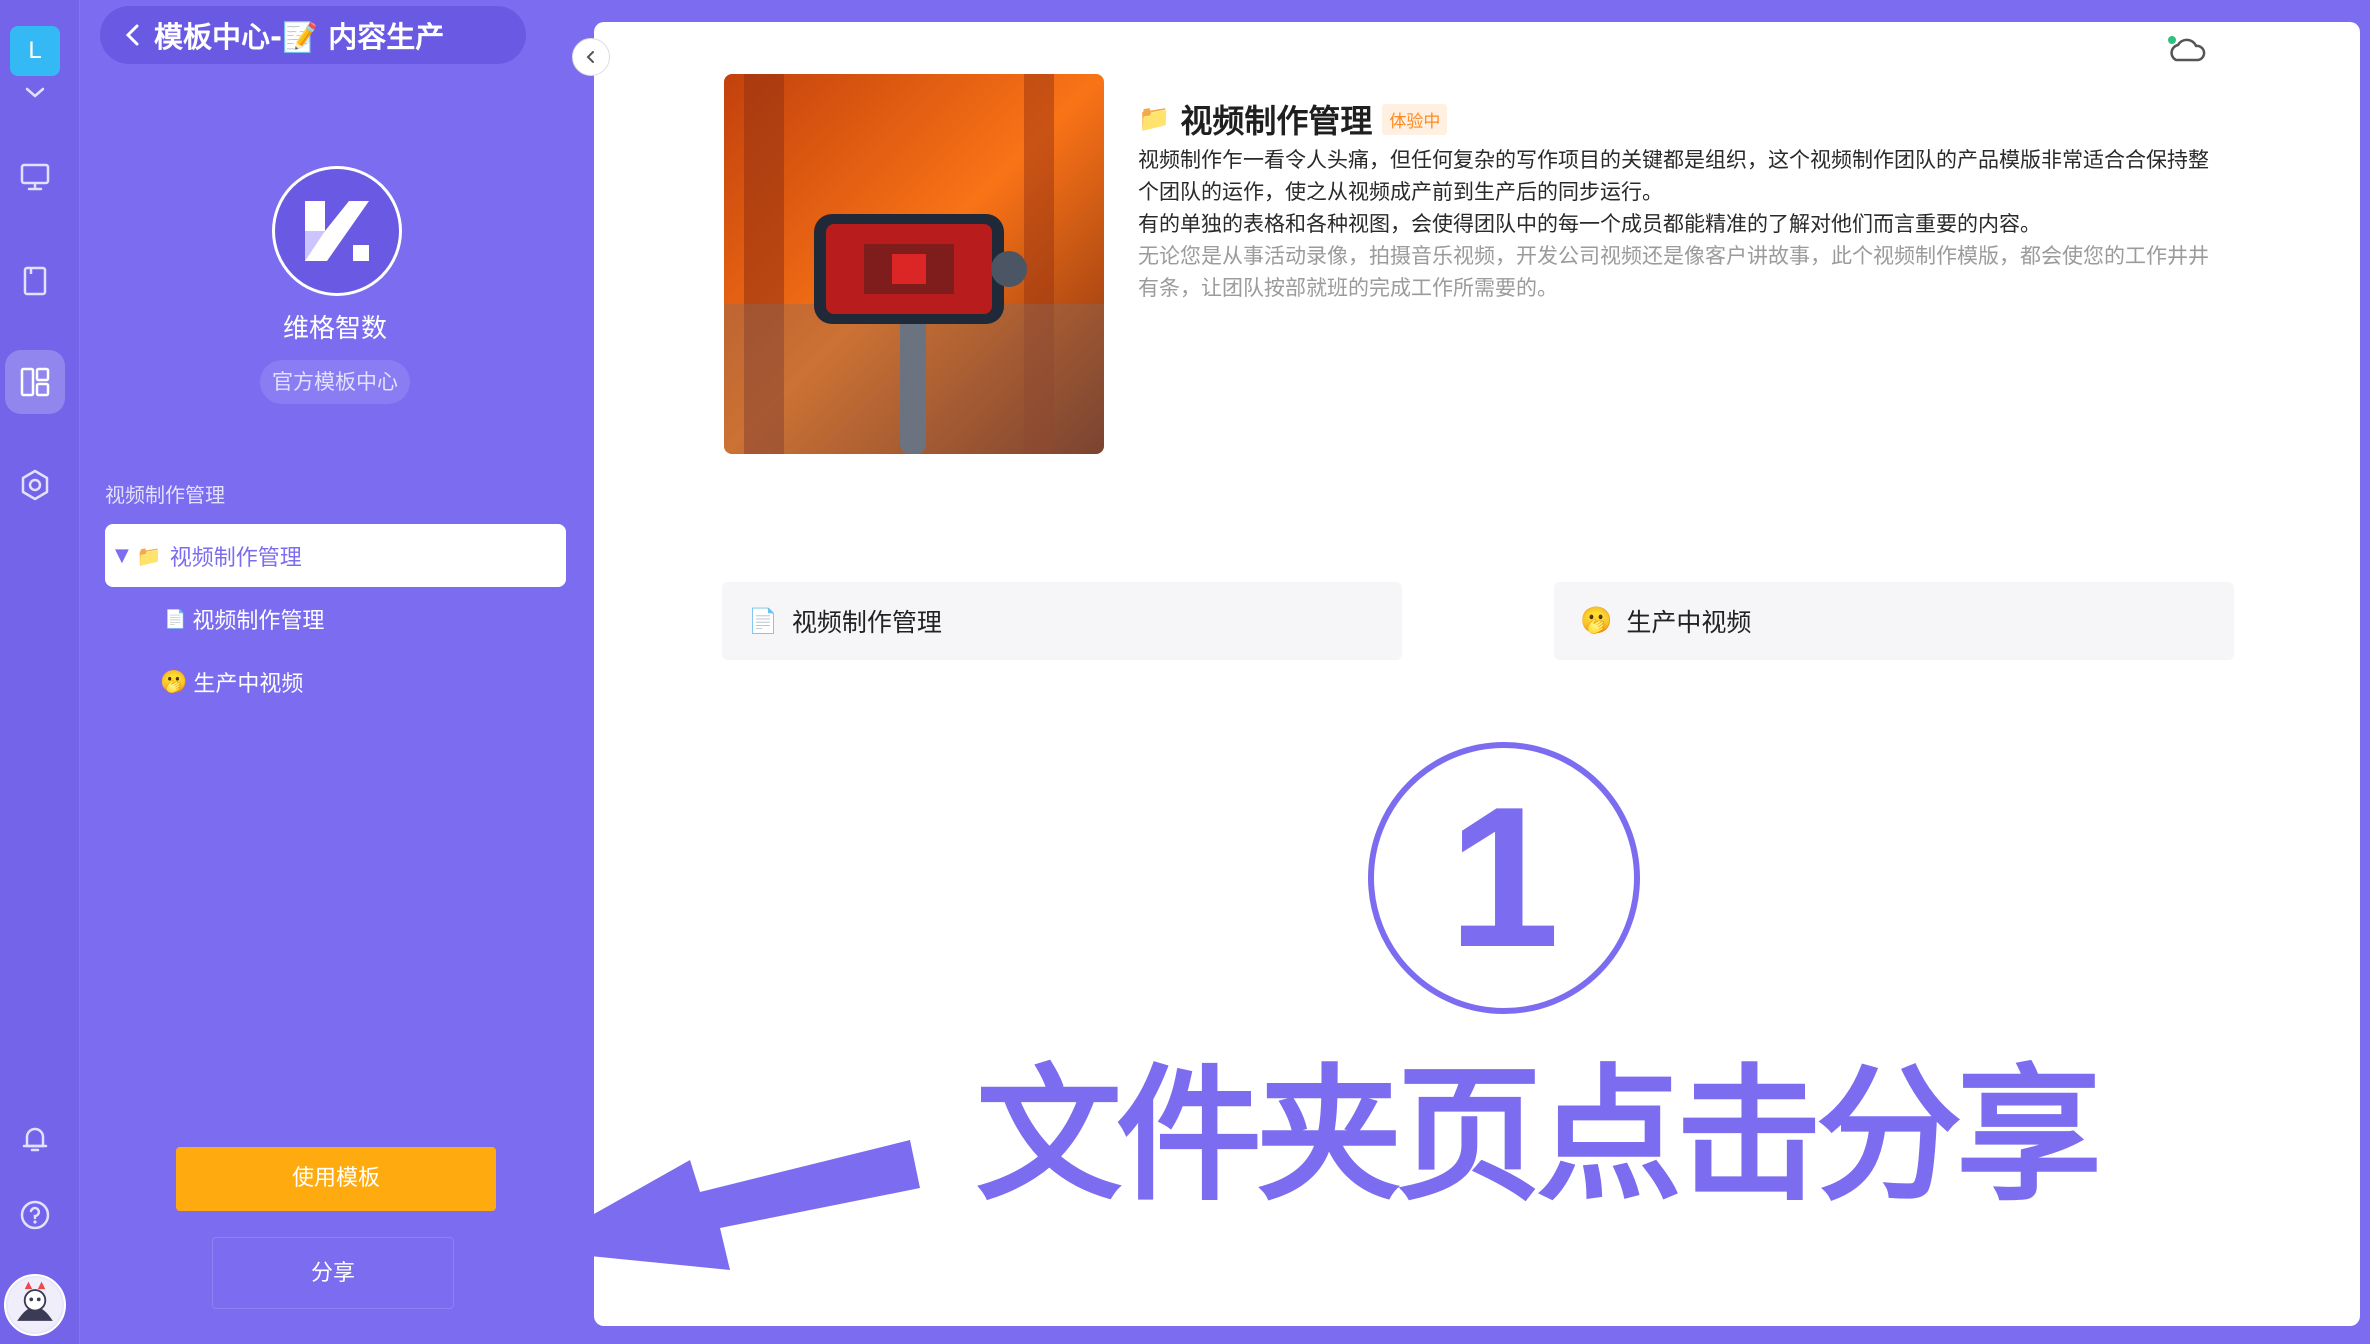 The height and width of the screenshot is (1344, 2370). What do you see at coordinates (40, 672) in the screenshot?
I see `icon-rail: L` at bounding box center [40, 672].